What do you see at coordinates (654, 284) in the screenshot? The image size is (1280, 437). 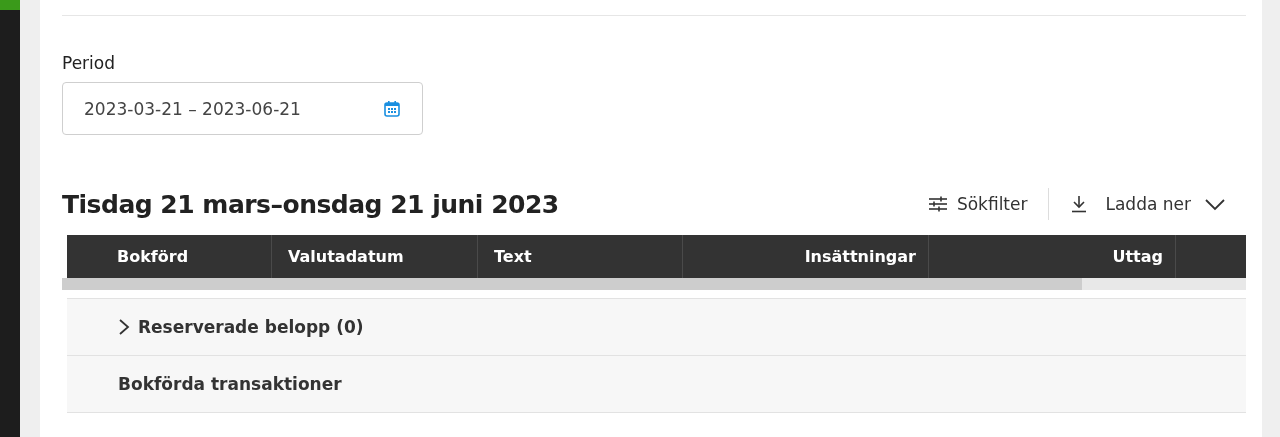 I see `horizontal-scrollbar` at bounding box center [654, 284].